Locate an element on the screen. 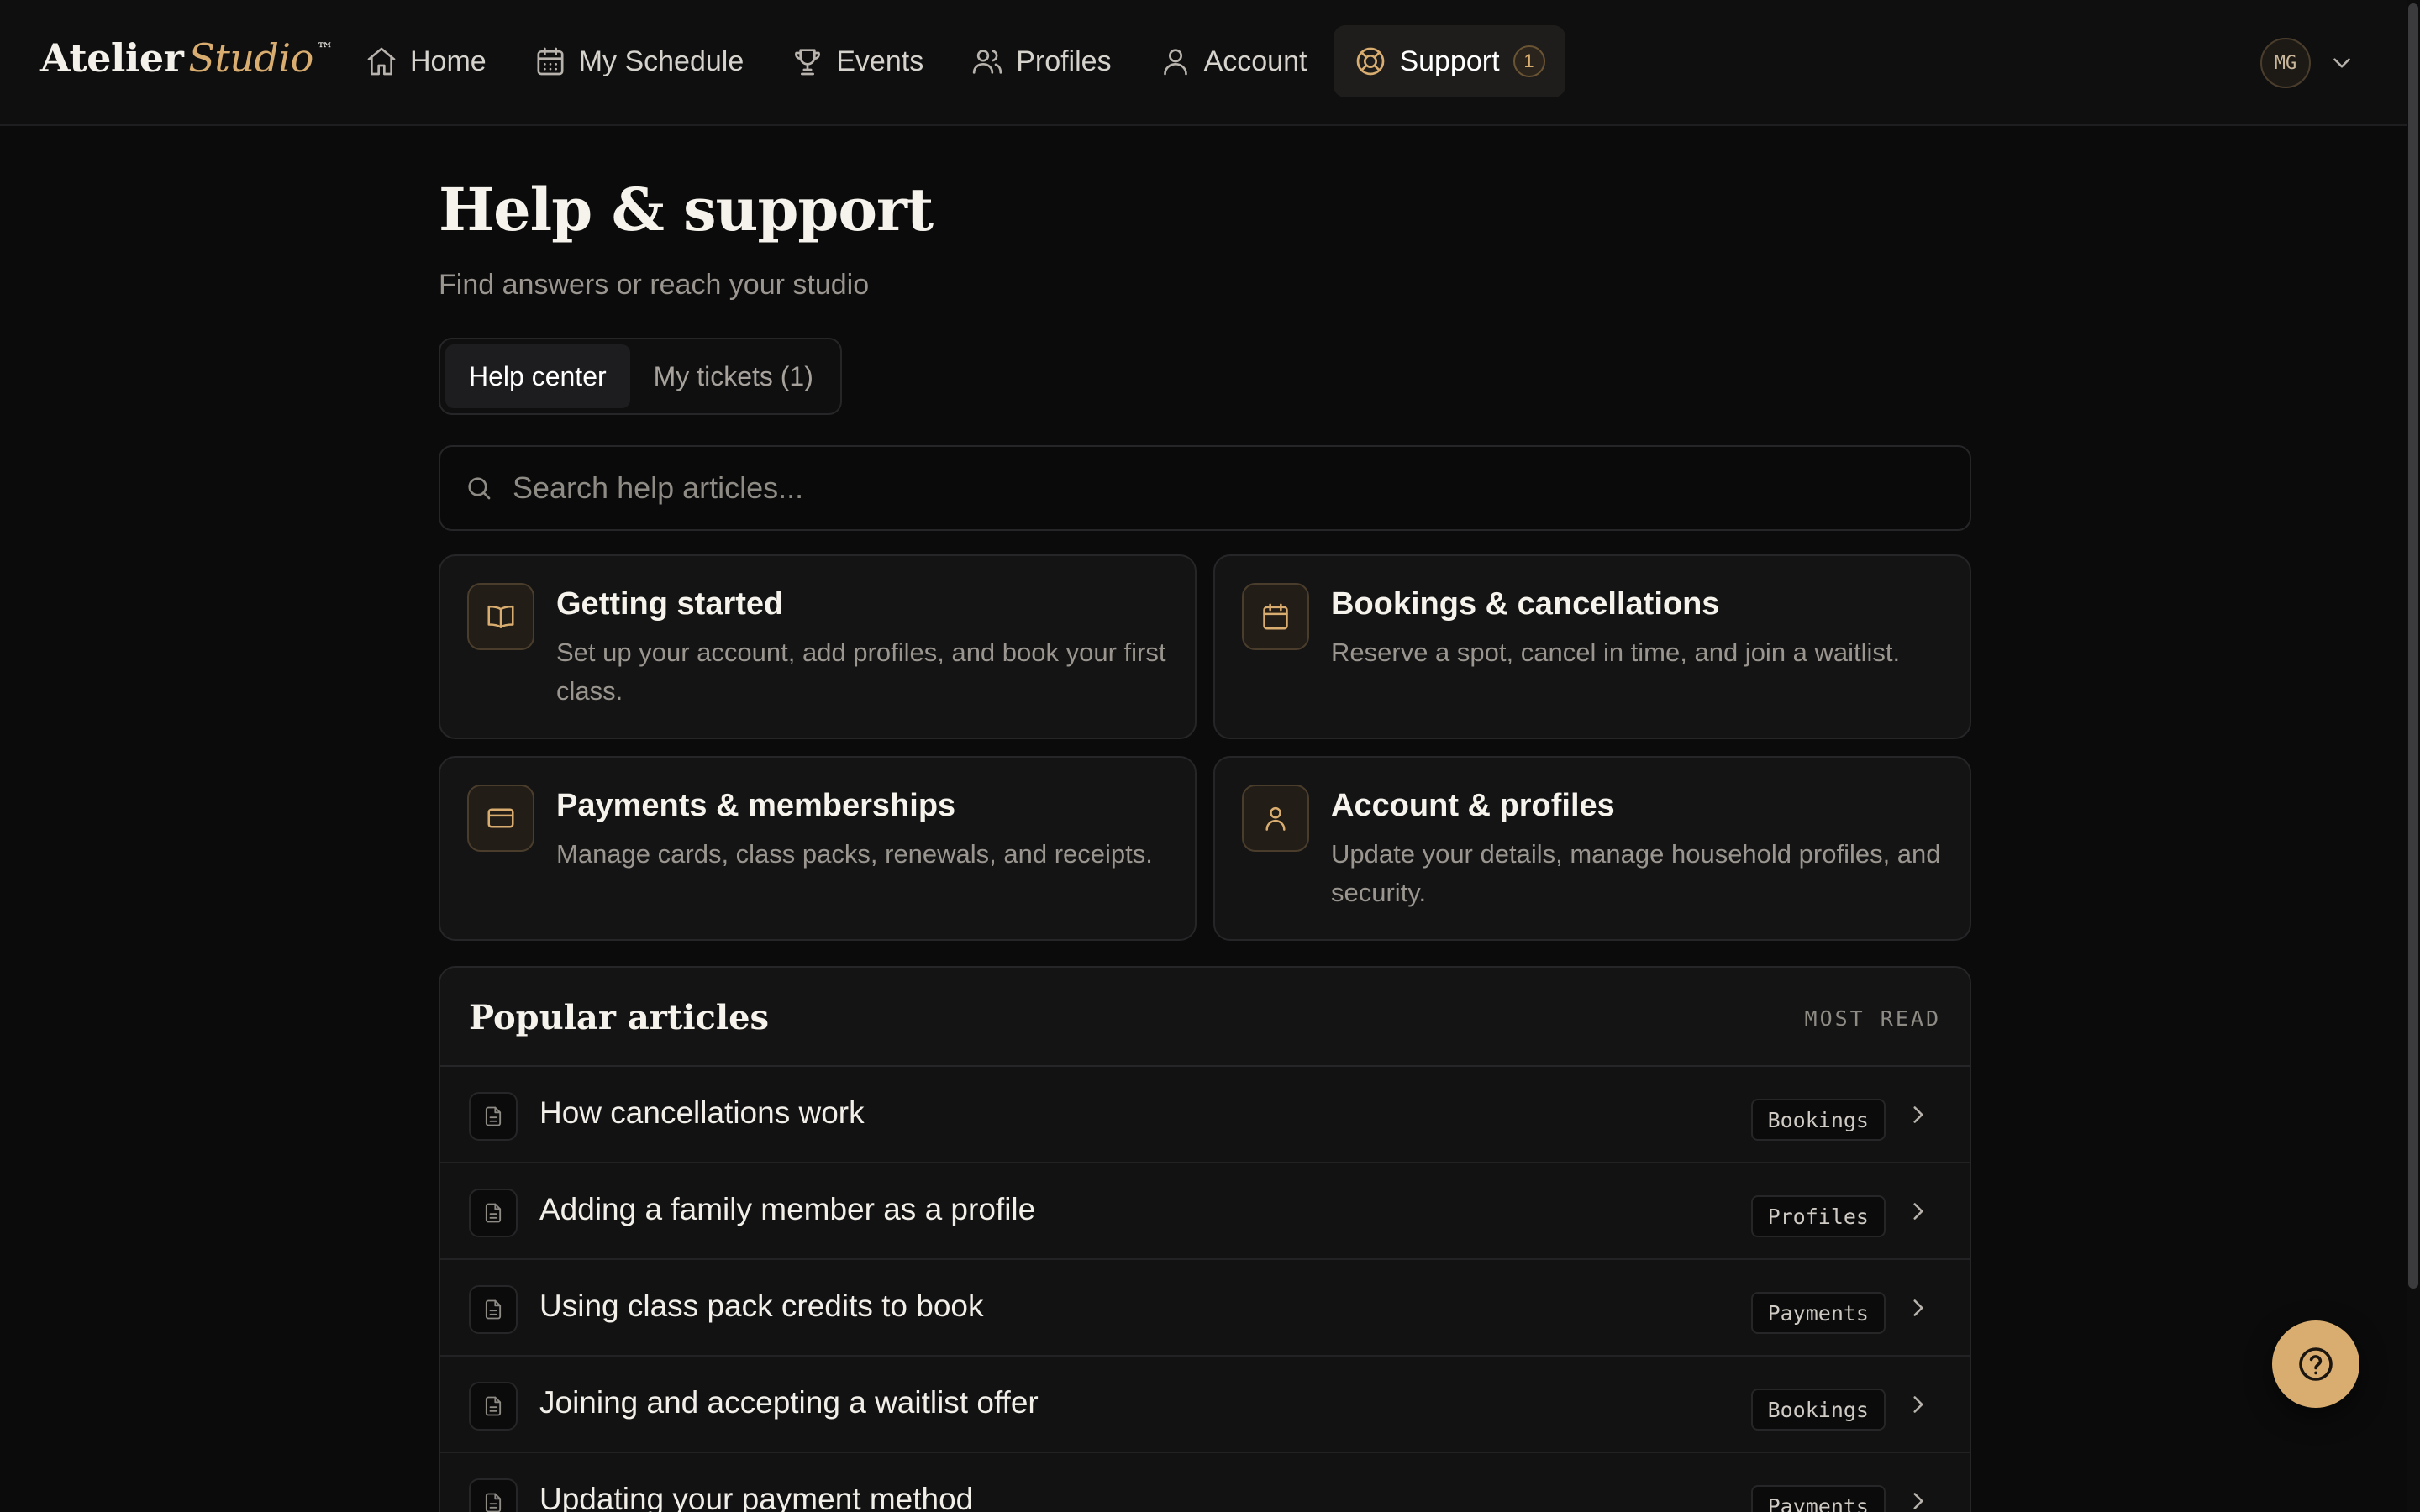  section-tag: MOST READ is located at coordinates (1872, 1018).